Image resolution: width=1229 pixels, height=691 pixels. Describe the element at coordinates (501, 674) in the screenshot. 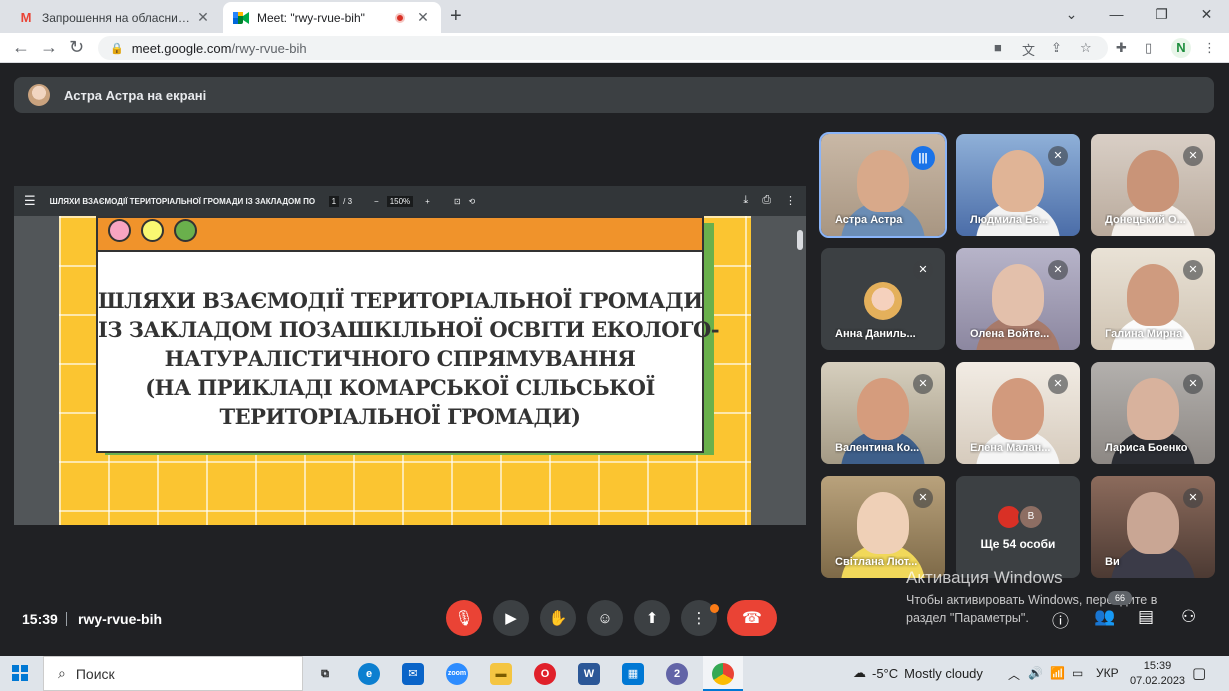

I see `file-explorer-icon: ▬` at that location.